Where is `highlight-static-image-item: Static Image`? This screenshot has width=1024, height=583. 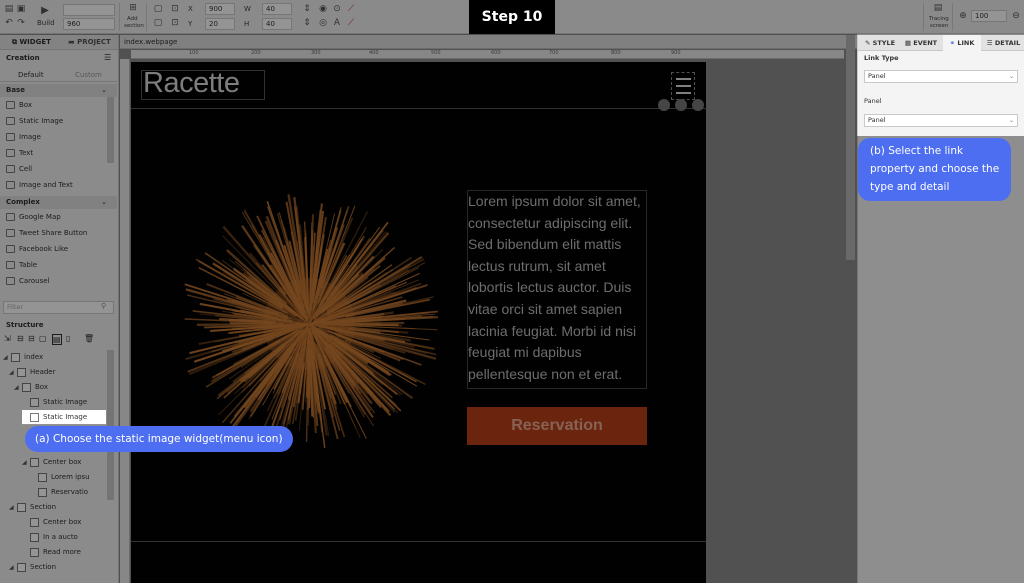 highlight-static-image-item: Static Image is located at coordinates (64, 417).